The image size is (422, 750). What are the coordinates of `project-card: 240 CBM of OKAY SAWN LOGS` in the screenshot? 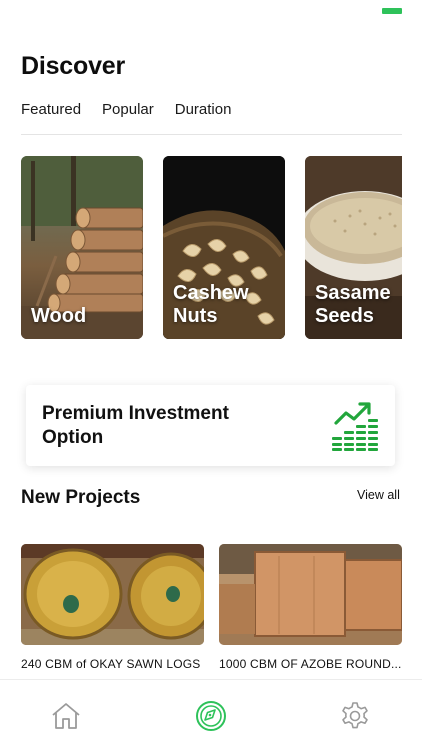 It's located at (112, 607).